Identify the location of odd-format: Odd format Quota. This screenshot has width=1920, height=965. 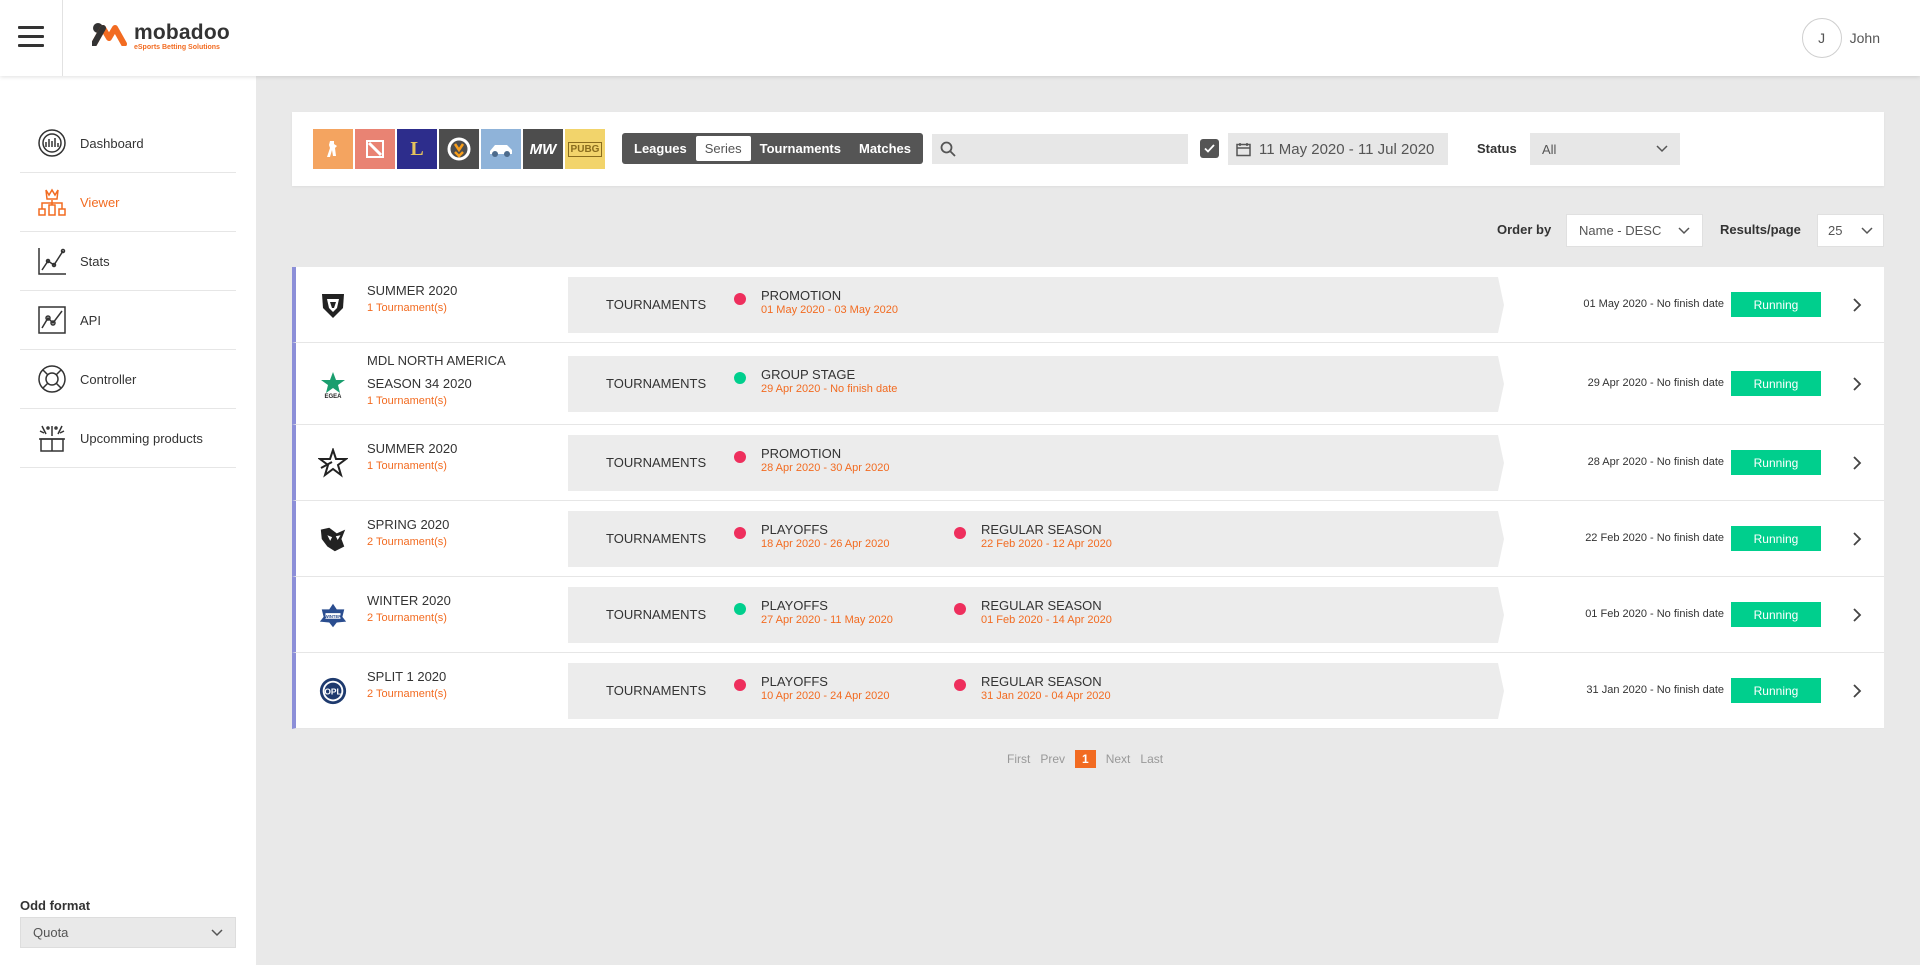
(128, 923).